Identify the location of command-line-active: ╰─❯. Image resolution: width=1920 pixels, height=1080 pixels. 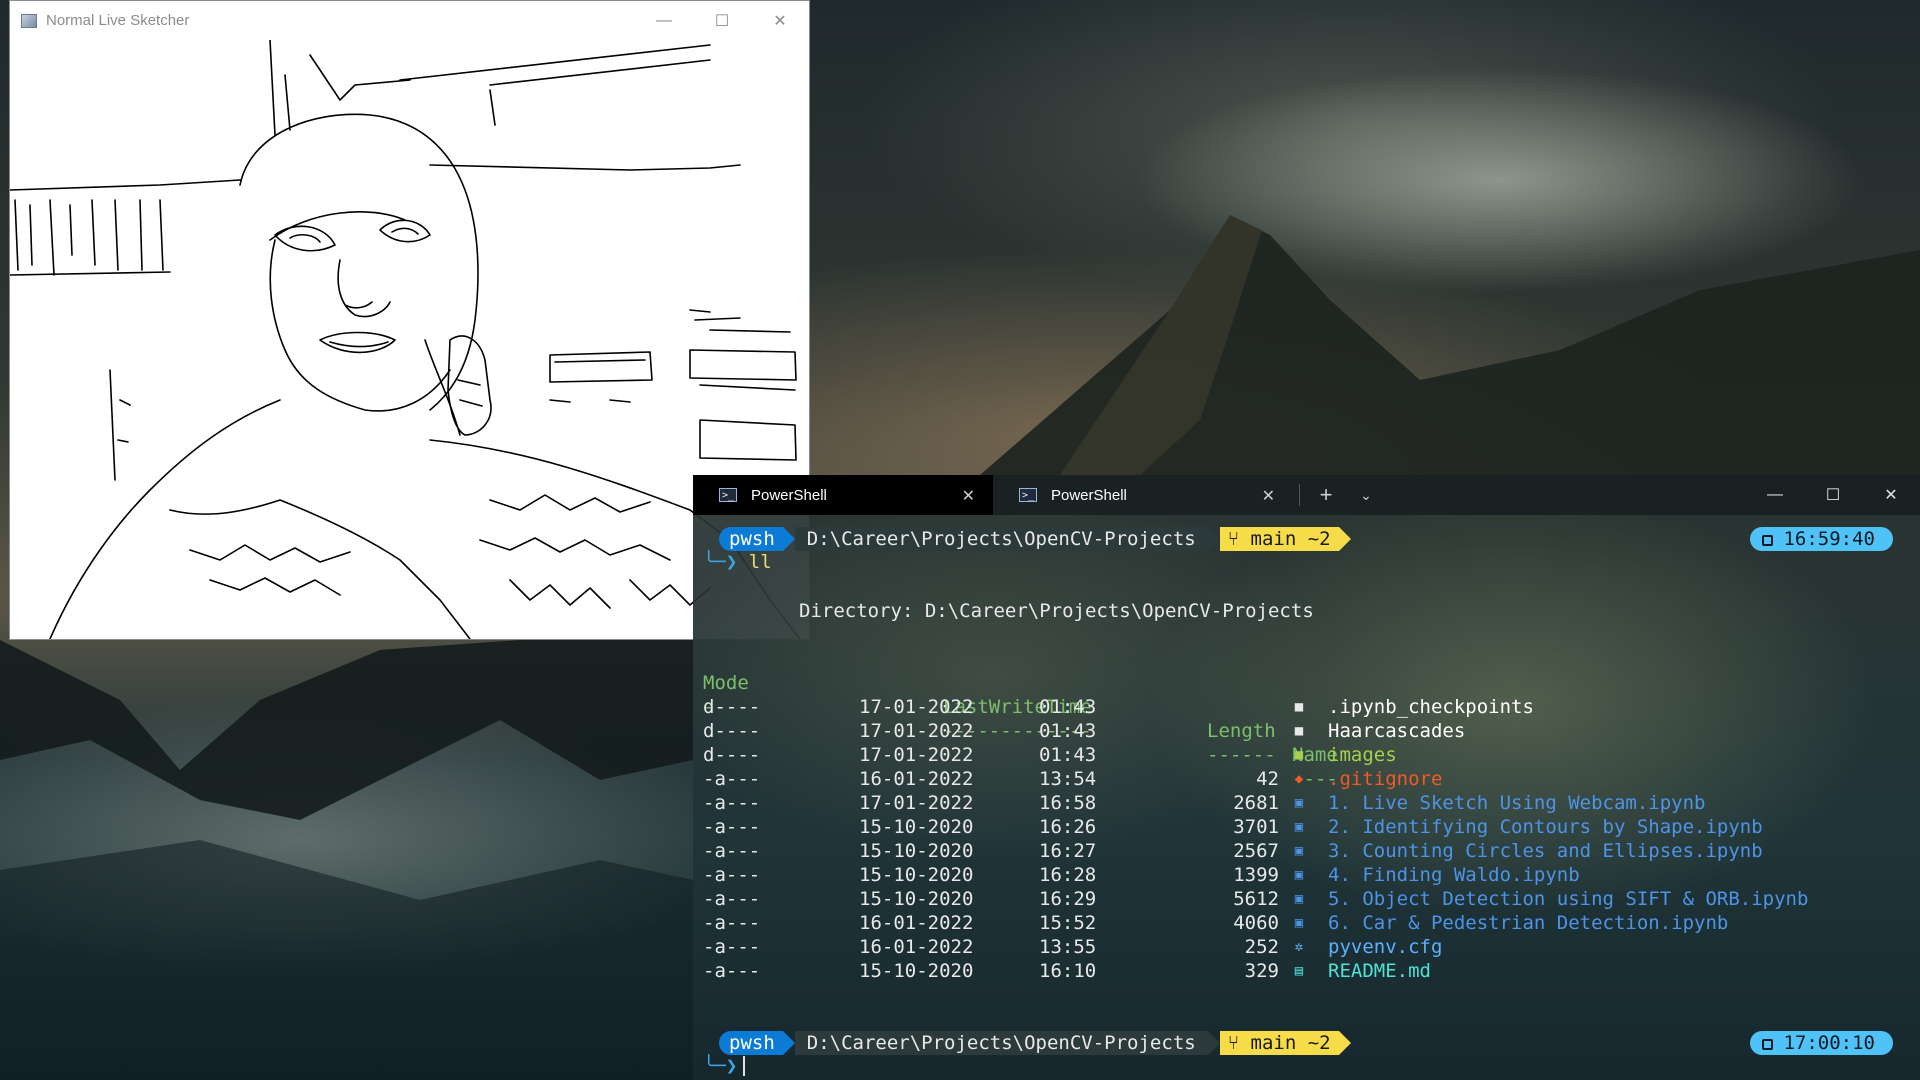
(724, 1067).